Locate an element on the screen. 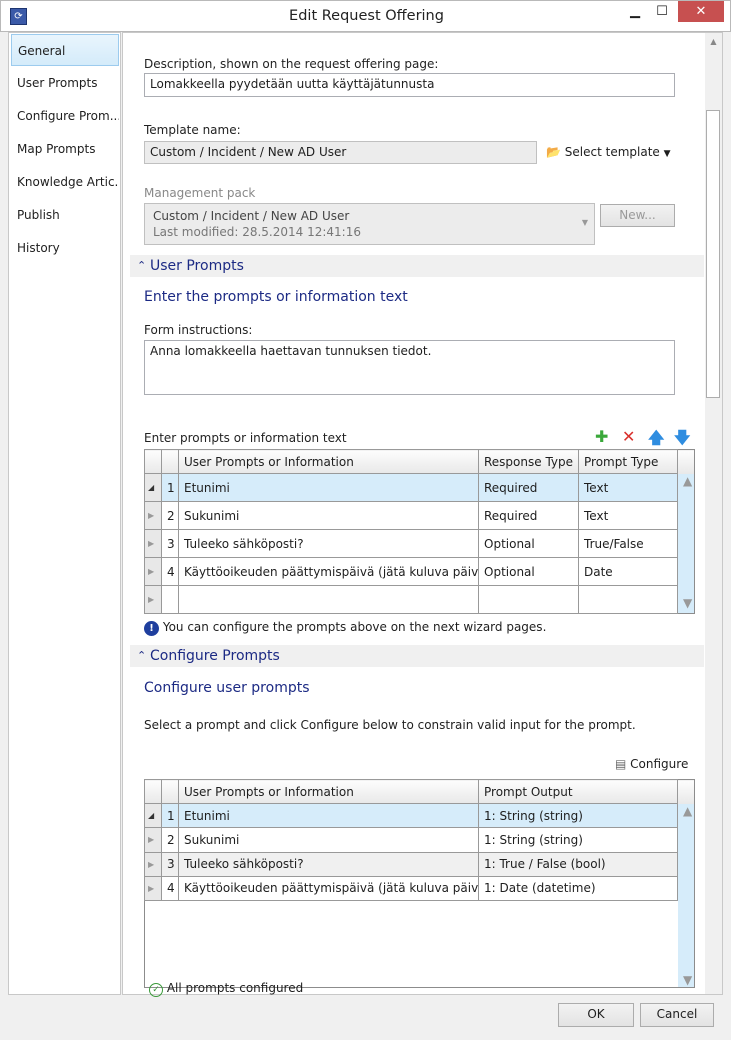  collapse-chevron-icon: ⌃ is located at coordinates (142, 265).